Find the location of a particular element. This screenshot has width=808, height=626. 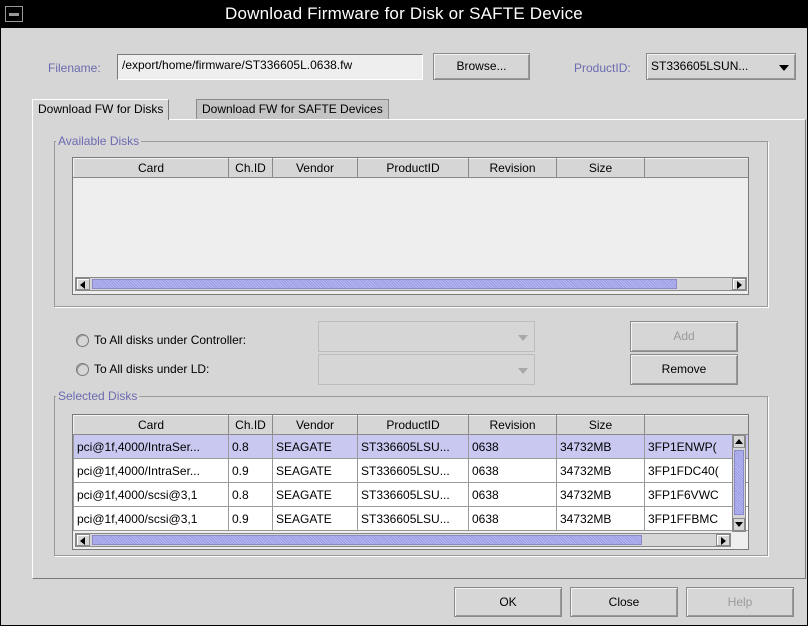

scroll-down-icon is located at coordinates (739, 524).